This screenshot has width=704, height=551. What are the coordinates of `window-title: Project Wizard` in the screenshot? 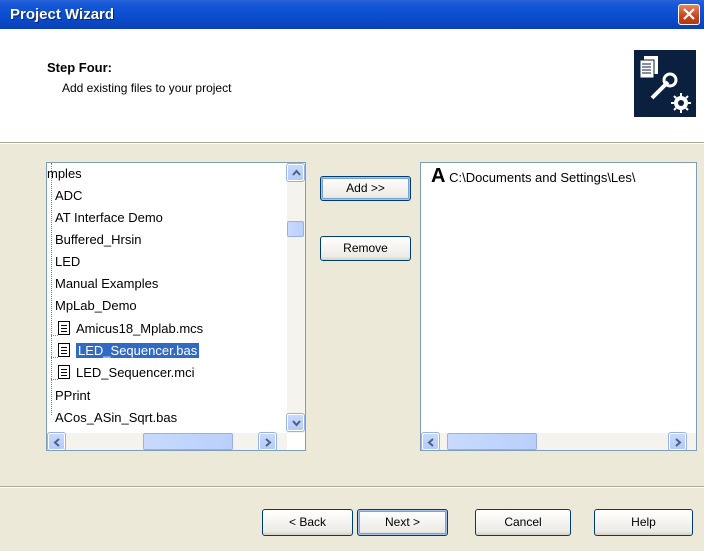 It's located at (62, 14).